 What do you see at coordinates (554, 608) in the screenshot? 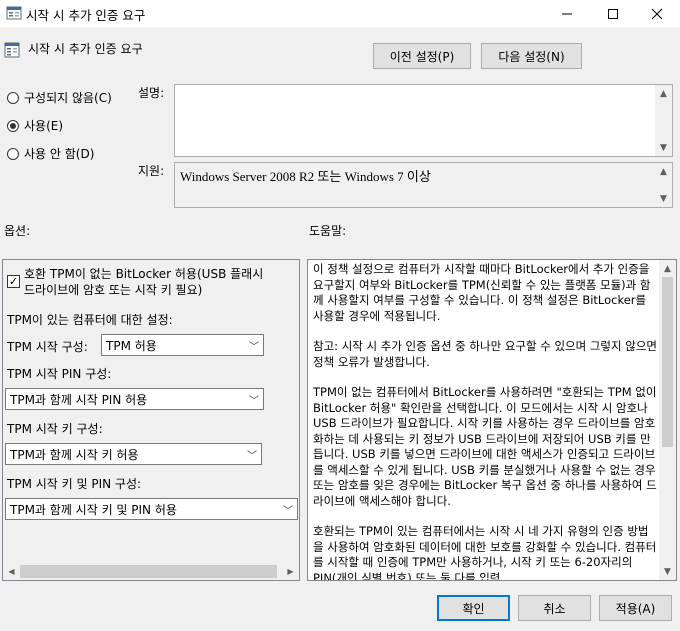
I see `cancel-button: 취소` at bounding box center [554, 608].